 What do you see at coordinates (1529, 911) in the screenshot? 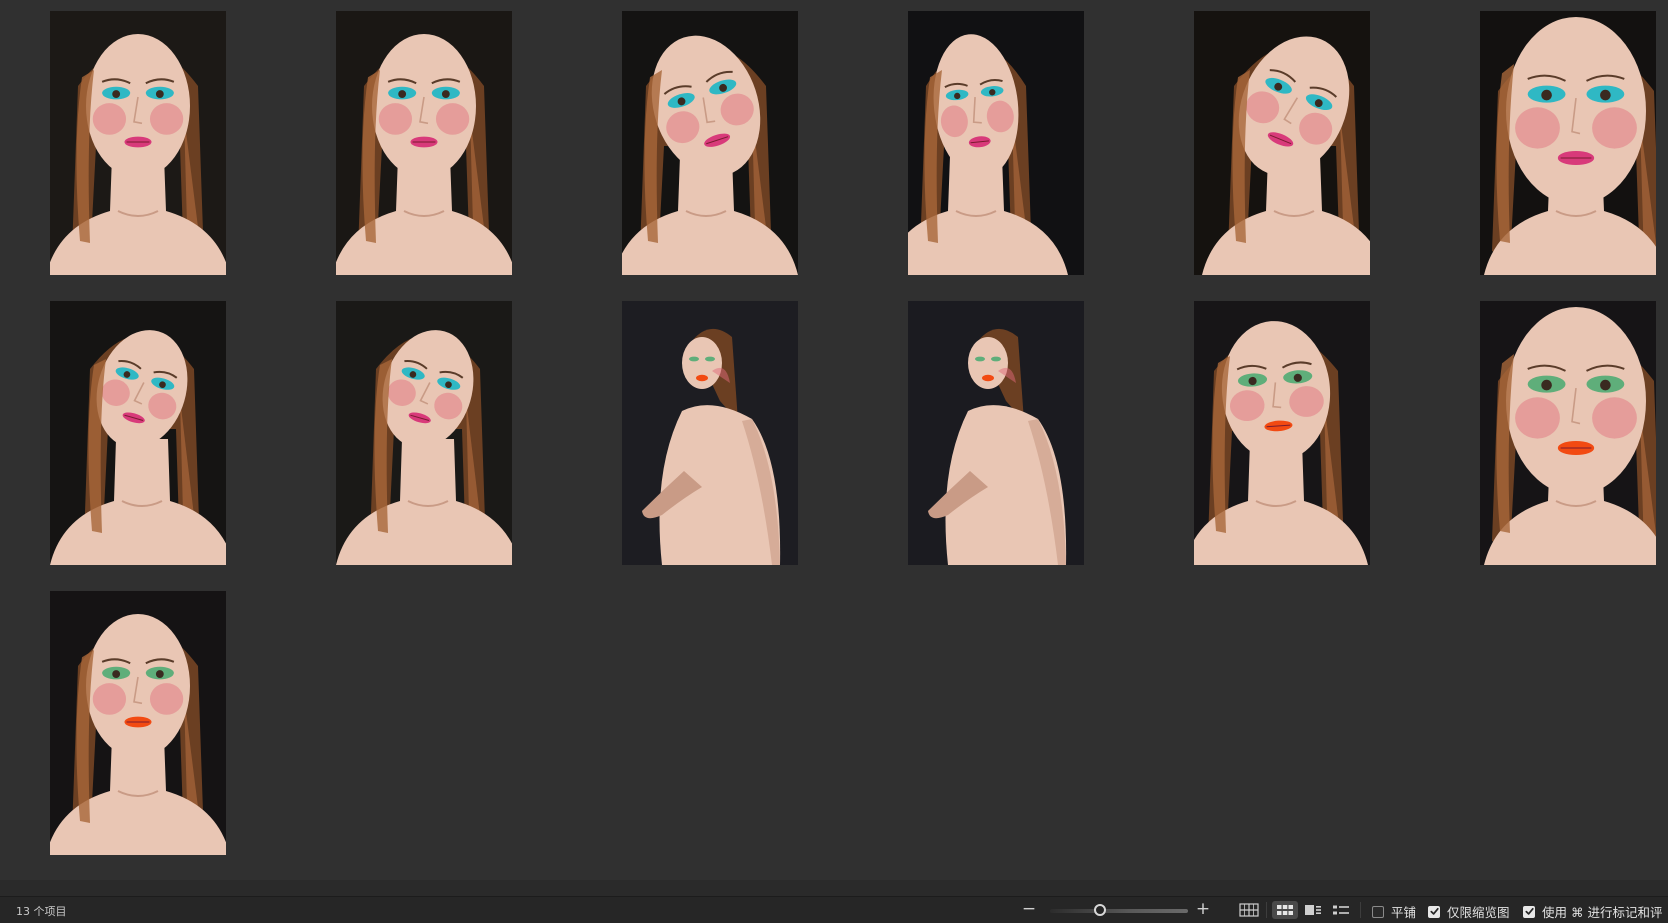
I see `use-cmd-mark-checkbox` at bounding box center [1529, 911].